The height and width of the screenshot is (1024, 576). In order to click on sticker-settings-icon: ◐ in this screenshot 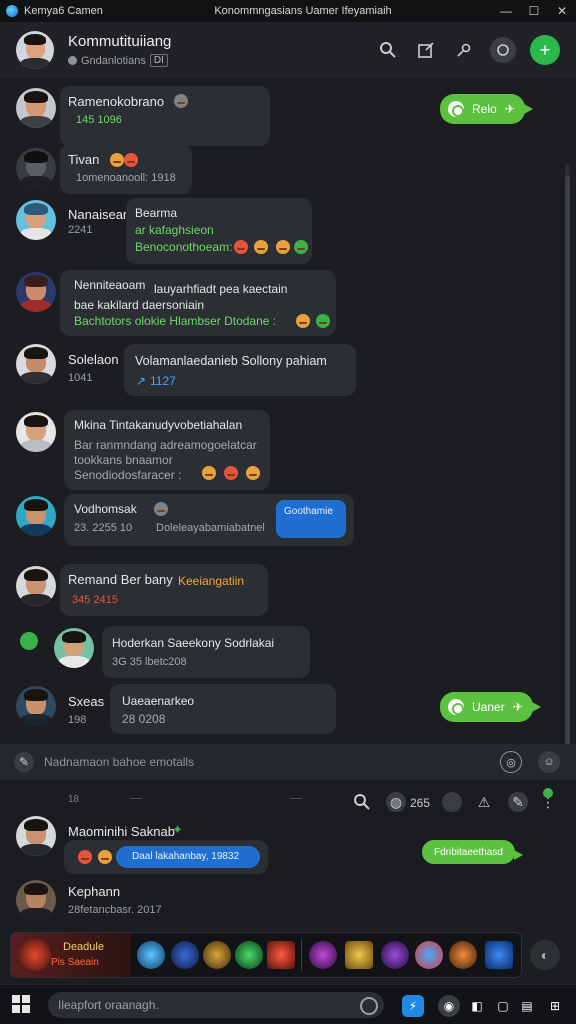, I will do `click(545, 955)`.